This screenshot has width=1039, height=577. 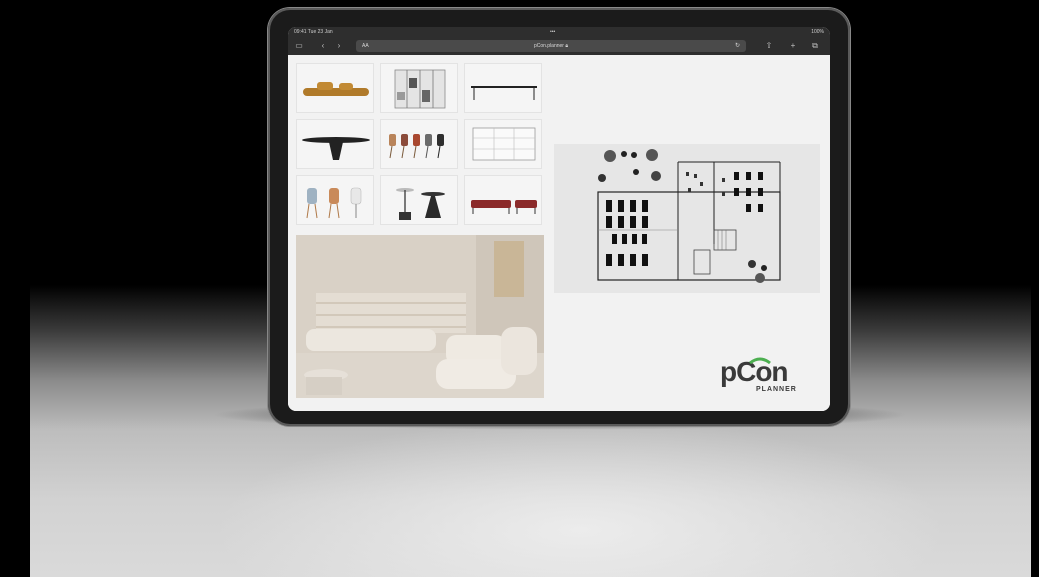 What do you see at coordinates (559, 32) in the screenshot?
I see `status-bar: 09:41 Tue 23 Jan ••• 100%` at bounding box center [559, 32].